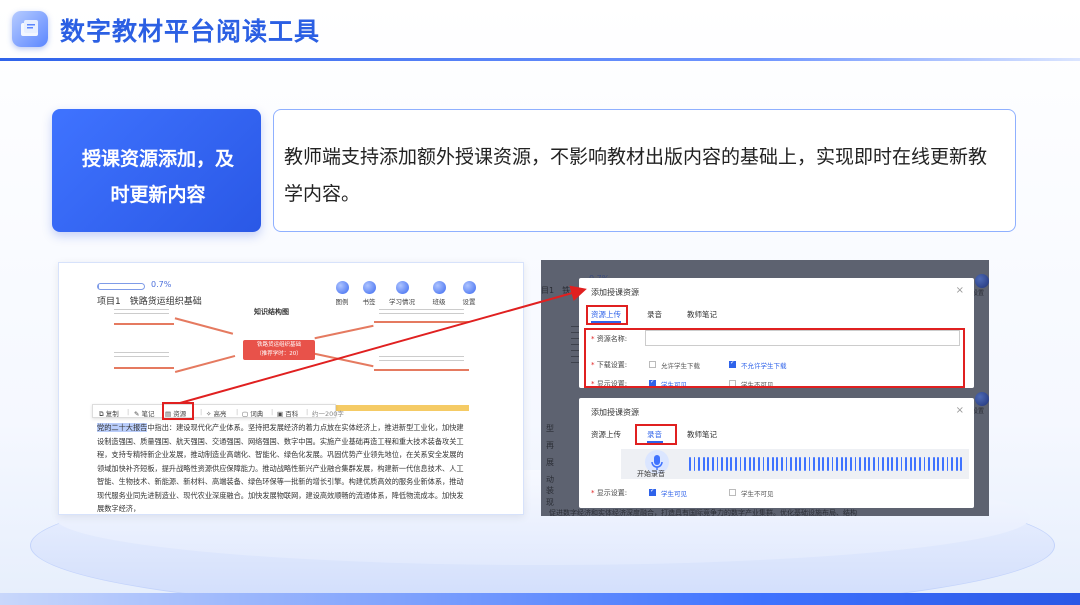  I want to click on callout-arrow, so click(383, 344).